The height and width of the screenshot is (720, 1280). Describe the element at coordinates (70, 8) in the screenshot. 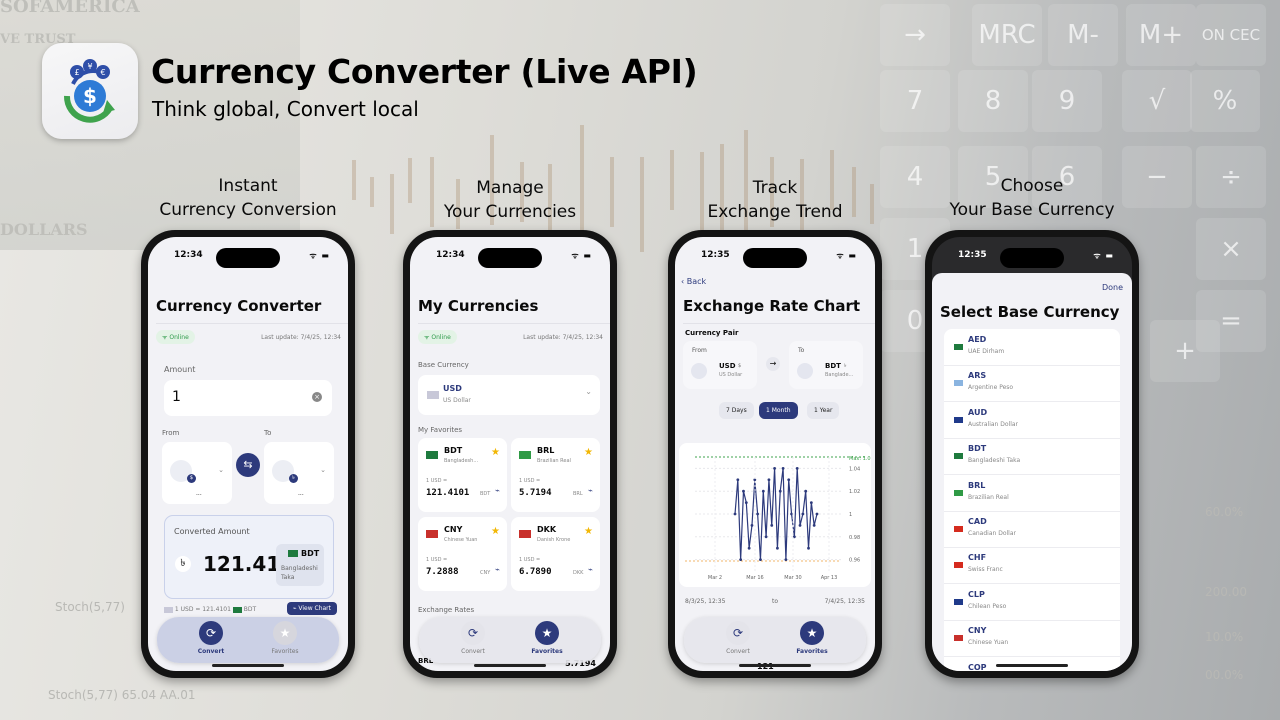

I see `note-text: SOFAMERICA` at that location.